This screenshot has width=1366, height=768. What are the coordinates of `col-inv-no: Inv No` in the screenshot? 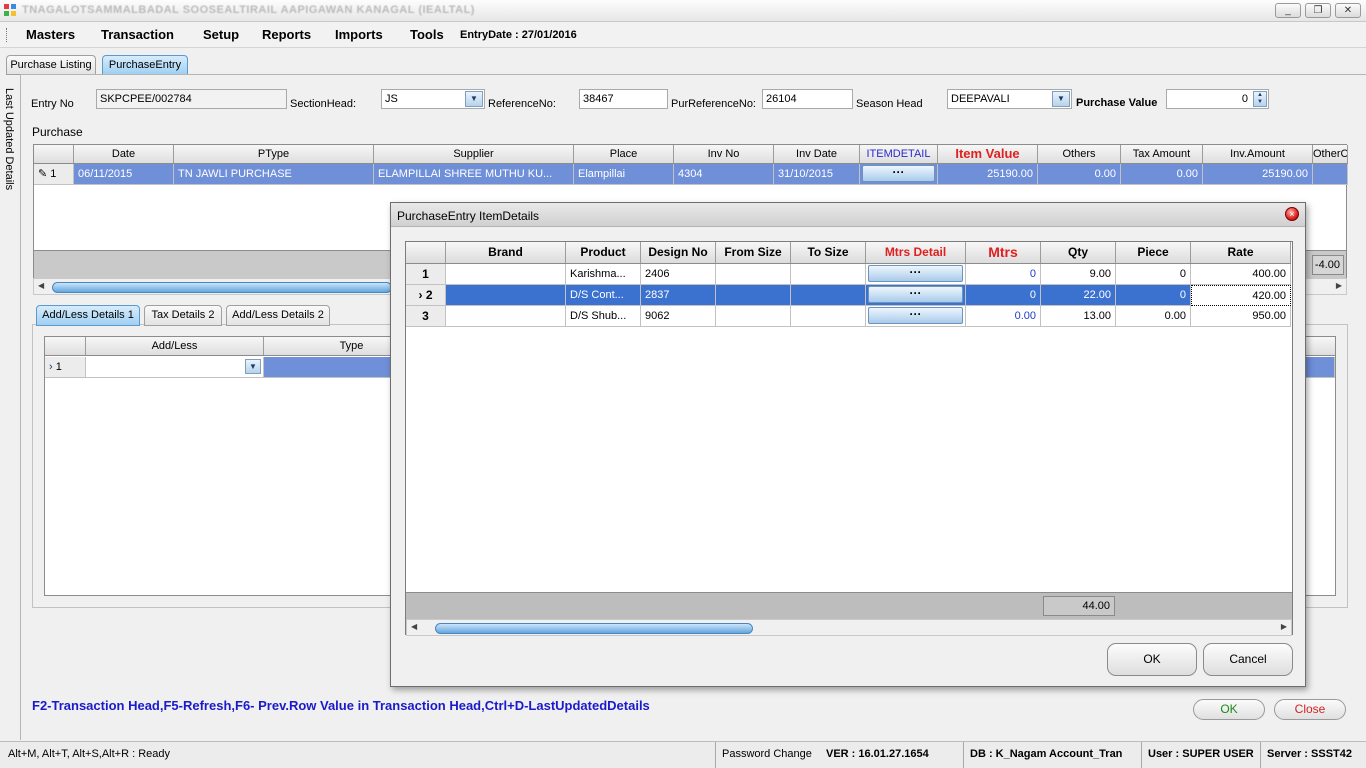 It's located at (724, 154).